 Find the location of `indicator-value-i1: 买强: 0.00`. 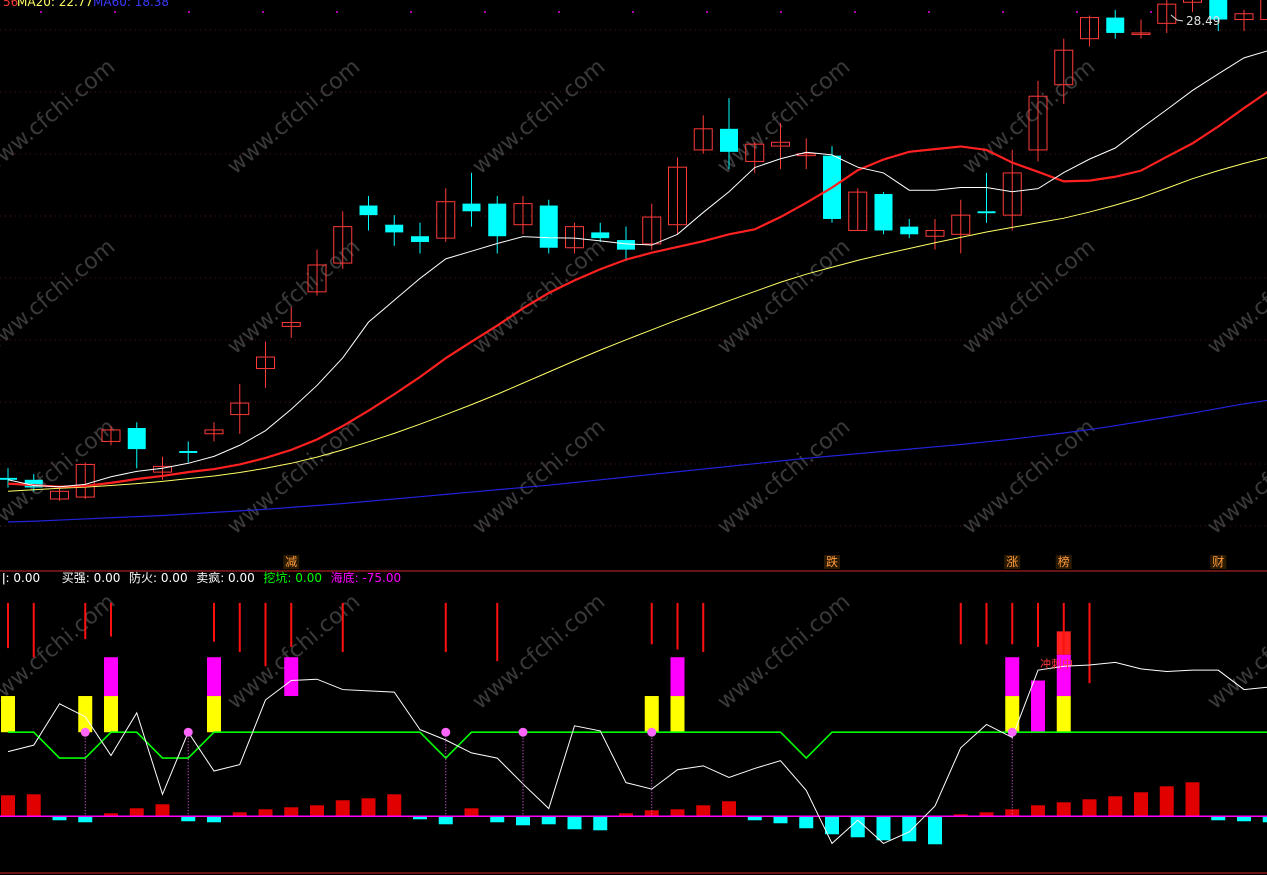

indicator-value-i1: 买强: 0.00 is located at coordinates (91, 578).